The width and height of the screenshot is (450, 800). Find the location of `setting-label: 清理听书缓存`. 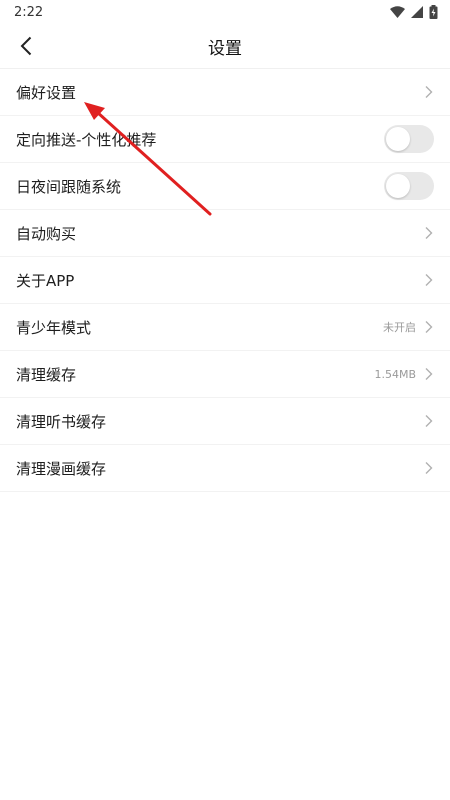

setting-label: 清理听书缓存 is located at coordinates (61, 421).